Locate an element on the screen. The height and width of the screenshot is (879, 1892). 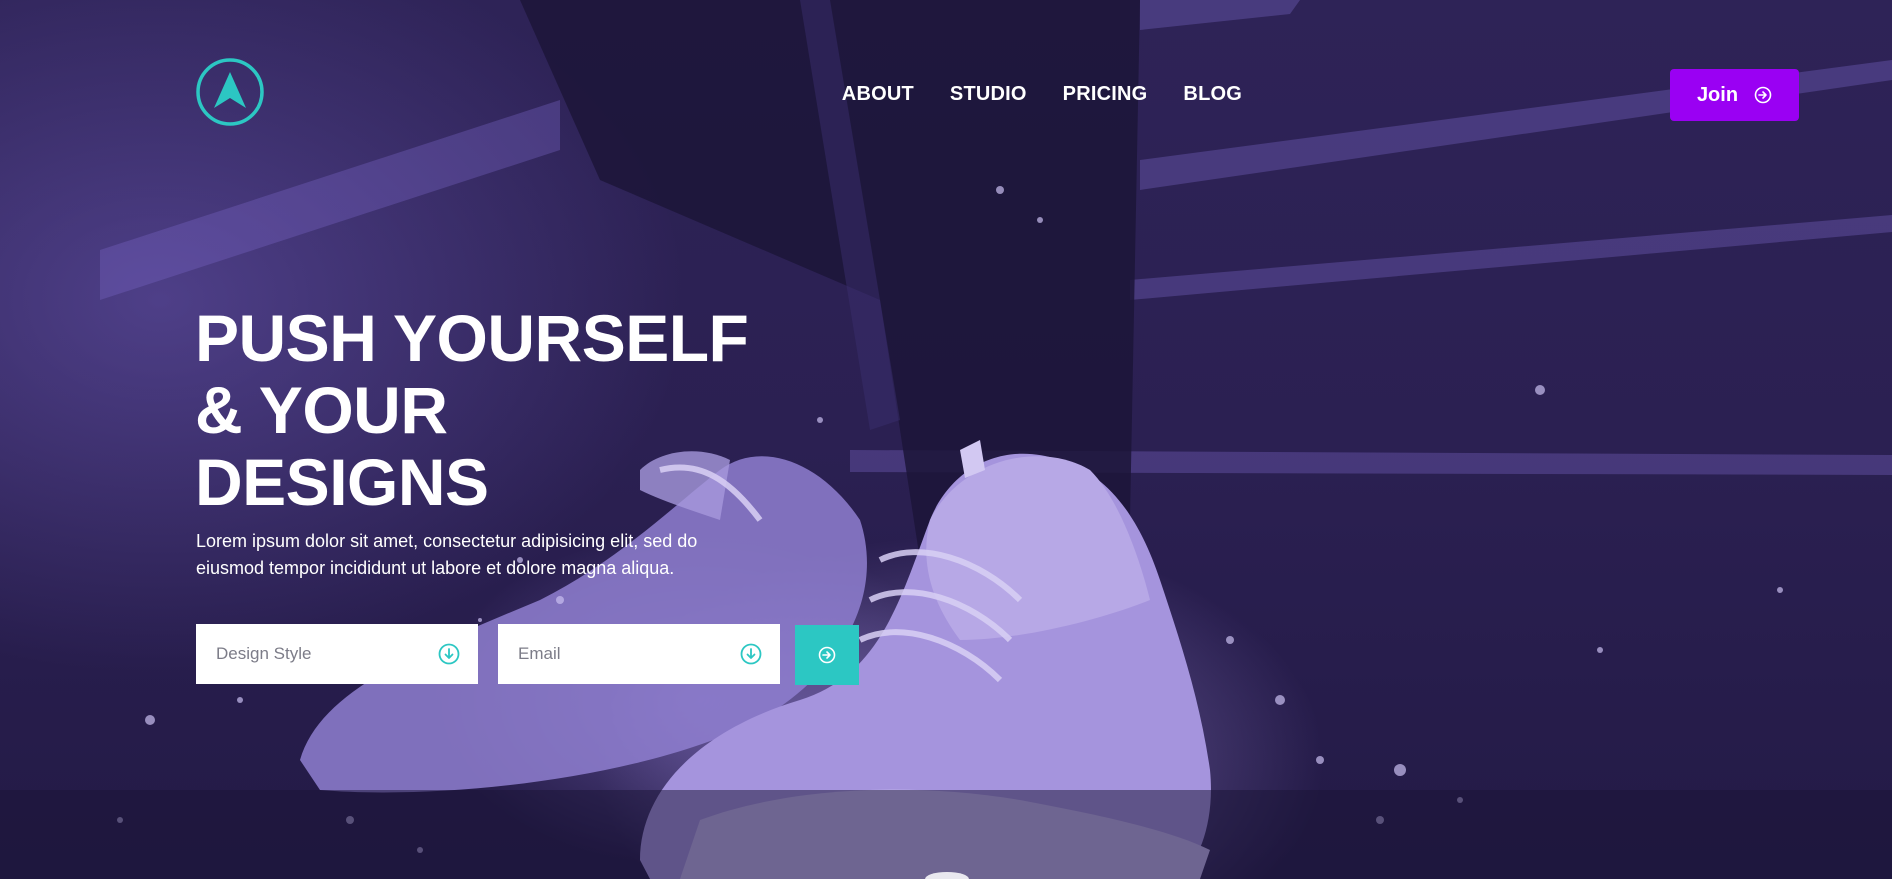
main-nav: ABOUT STUDIO PRICING BLOG is located at coordinates (1024, 94).